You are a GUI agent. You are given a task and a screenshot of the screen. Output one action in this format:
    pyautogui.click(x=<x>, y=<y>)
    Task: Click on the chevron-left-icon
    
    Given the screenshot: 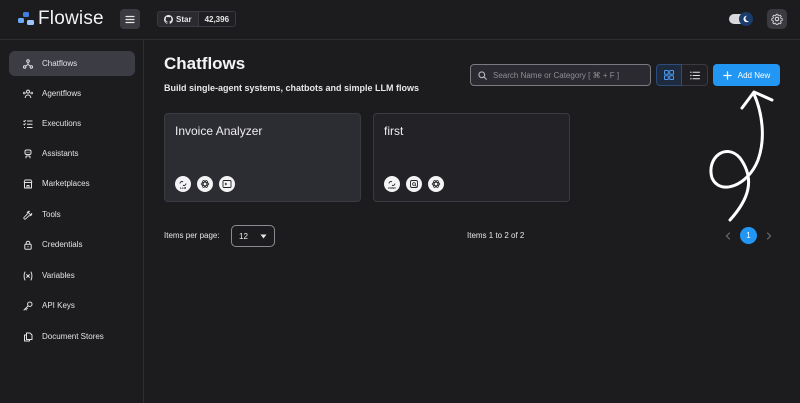 What is the action you would take?
    pyautogui.click(x=728, y=236)
    